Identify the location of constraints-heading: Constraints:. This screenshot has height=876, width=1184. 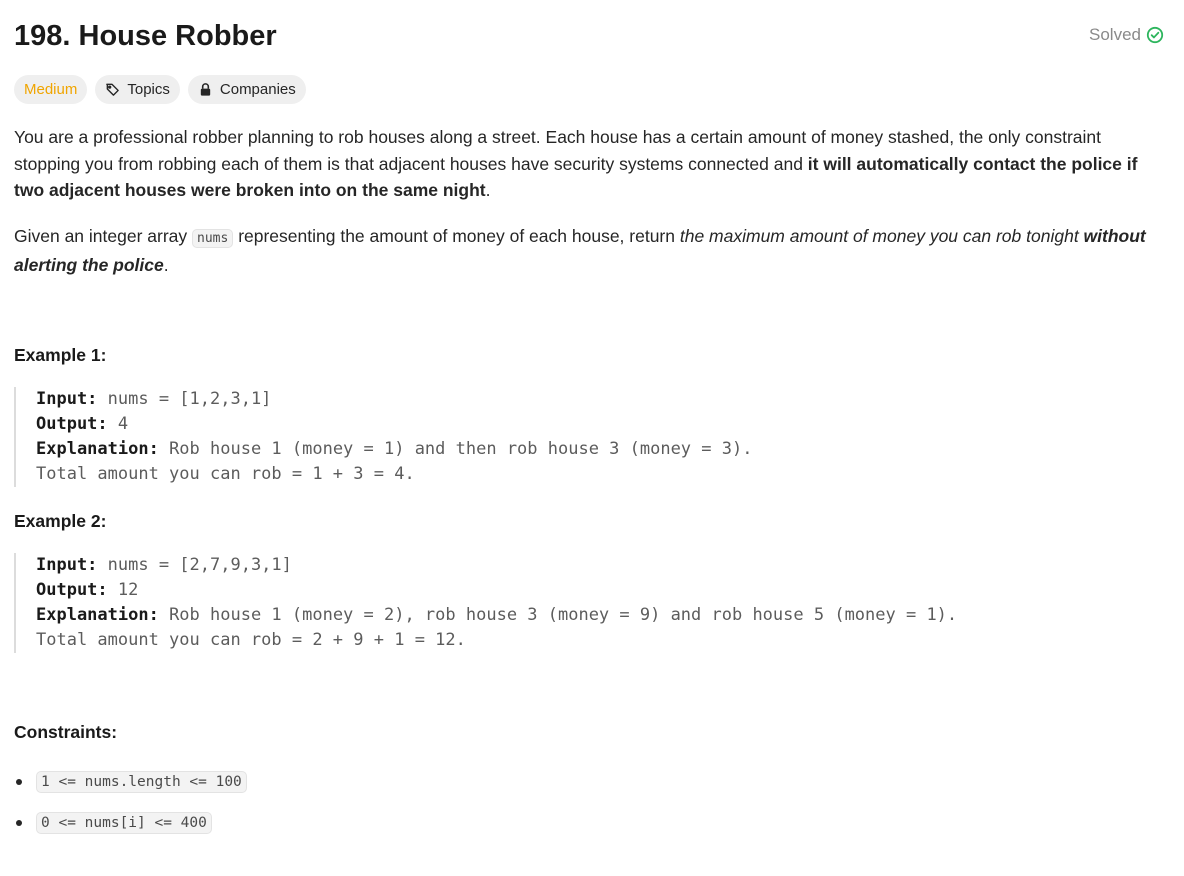
(66, 732).